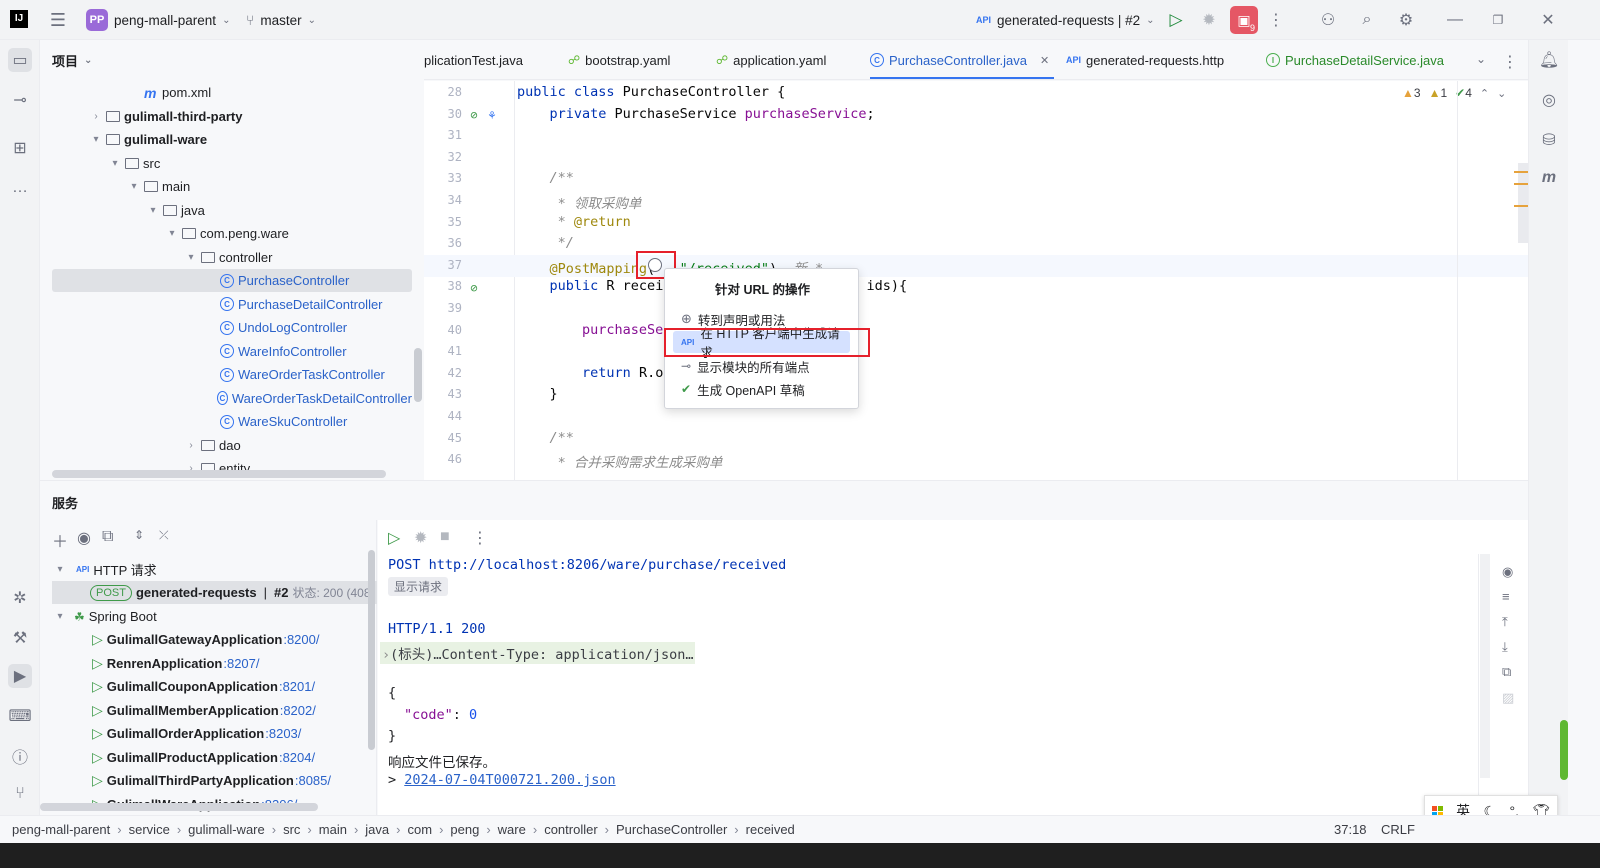  I want to click on minimize-icon: —, so click(1455, 20).